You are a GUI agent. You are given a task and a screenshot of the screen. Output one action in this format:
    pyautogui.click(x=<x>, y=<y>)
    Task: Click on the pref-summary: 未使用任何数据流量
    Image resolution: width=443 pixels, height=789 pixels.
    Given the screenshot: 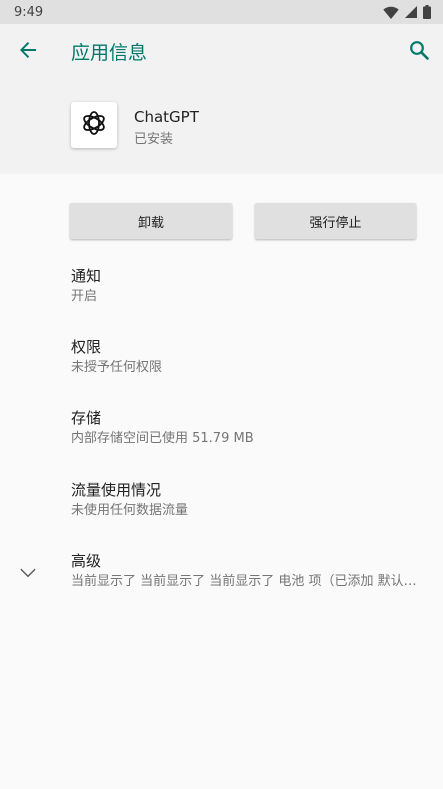 What is the action you would take?
    pyautogui.click(x=130, y=510)
    